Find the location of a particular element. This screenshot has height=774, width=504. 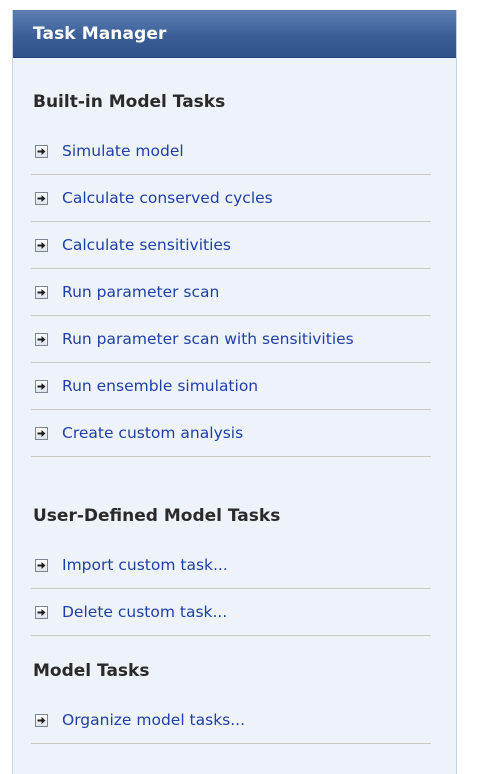

panel-title: Task Manager is located at coordinates (100, 33).